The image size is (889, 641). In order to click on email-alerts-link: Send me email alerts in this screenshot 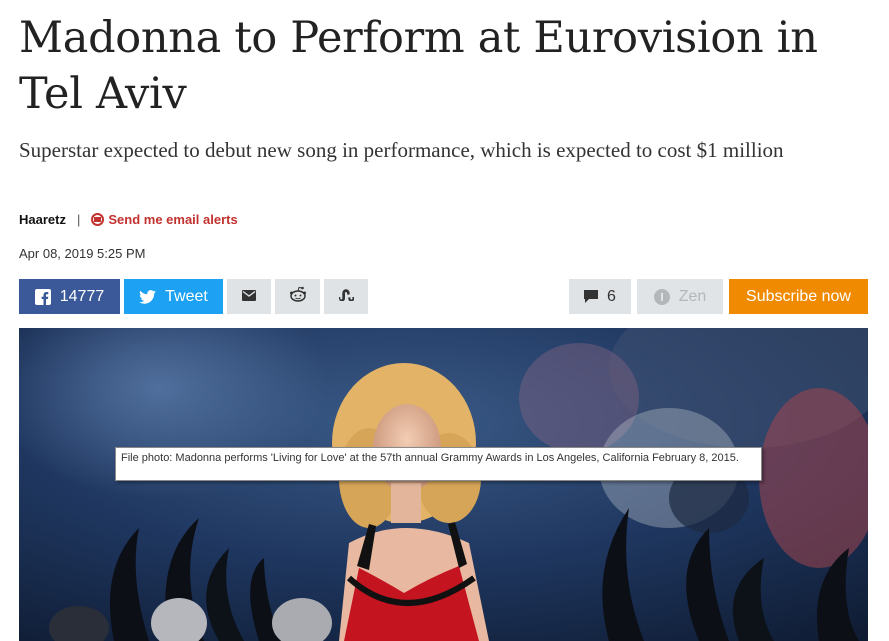, I will do `click(164, 219)`.